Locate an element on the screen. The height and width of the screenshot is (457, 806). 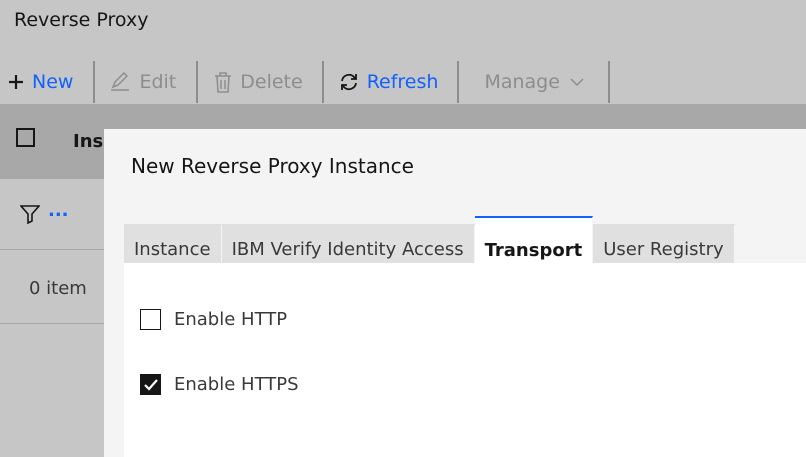
tab-transport: Transport is located at coordinates (534, 240).